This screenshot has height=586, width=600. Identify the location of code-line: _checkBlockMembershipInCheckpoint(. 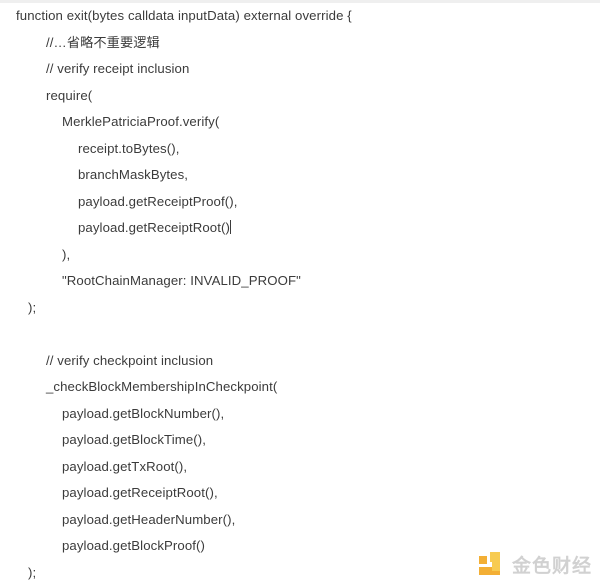
(162, 386).